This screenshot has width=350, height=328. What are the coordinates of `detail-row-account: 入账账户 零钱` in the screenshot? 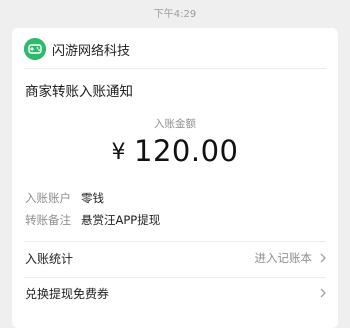 It's located at (64, 198).